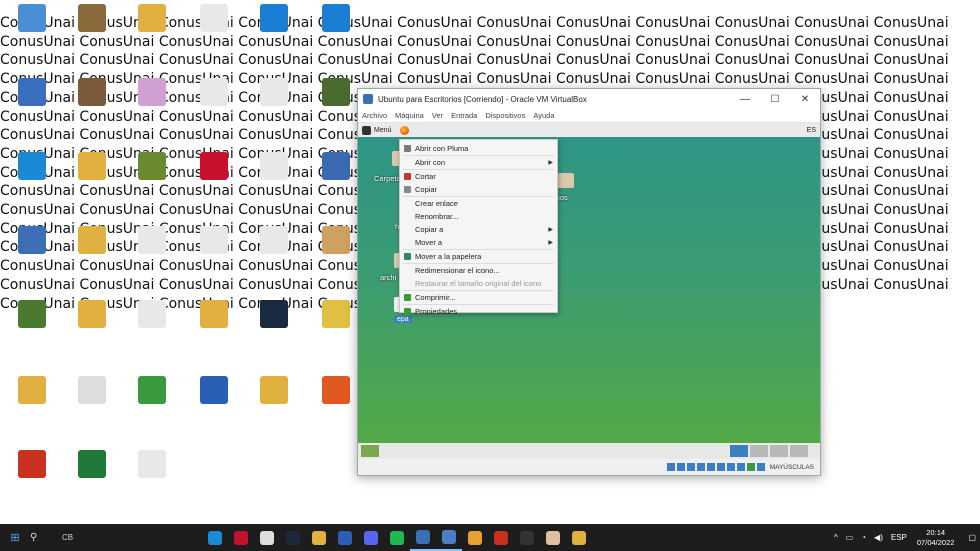 This screenshot has width=980, height=551. What do you see at coordinates (449, 537) in the screenshot?
I see `virtualbox-manager-icon` at bounding box center [449, 537].